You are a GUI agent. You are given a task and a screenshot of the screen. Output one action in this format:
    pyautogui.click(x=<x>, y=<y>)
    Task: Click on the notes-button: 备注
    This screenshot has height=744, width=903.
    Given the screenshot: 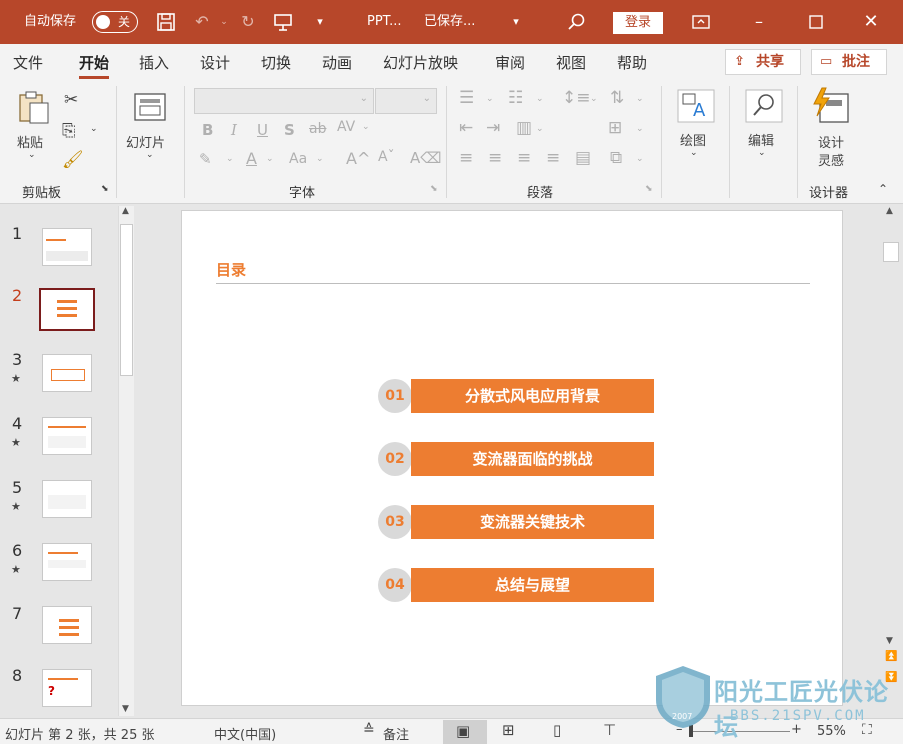 What is the action you would take?
    pyautogui.click(x=396, y=733)
    